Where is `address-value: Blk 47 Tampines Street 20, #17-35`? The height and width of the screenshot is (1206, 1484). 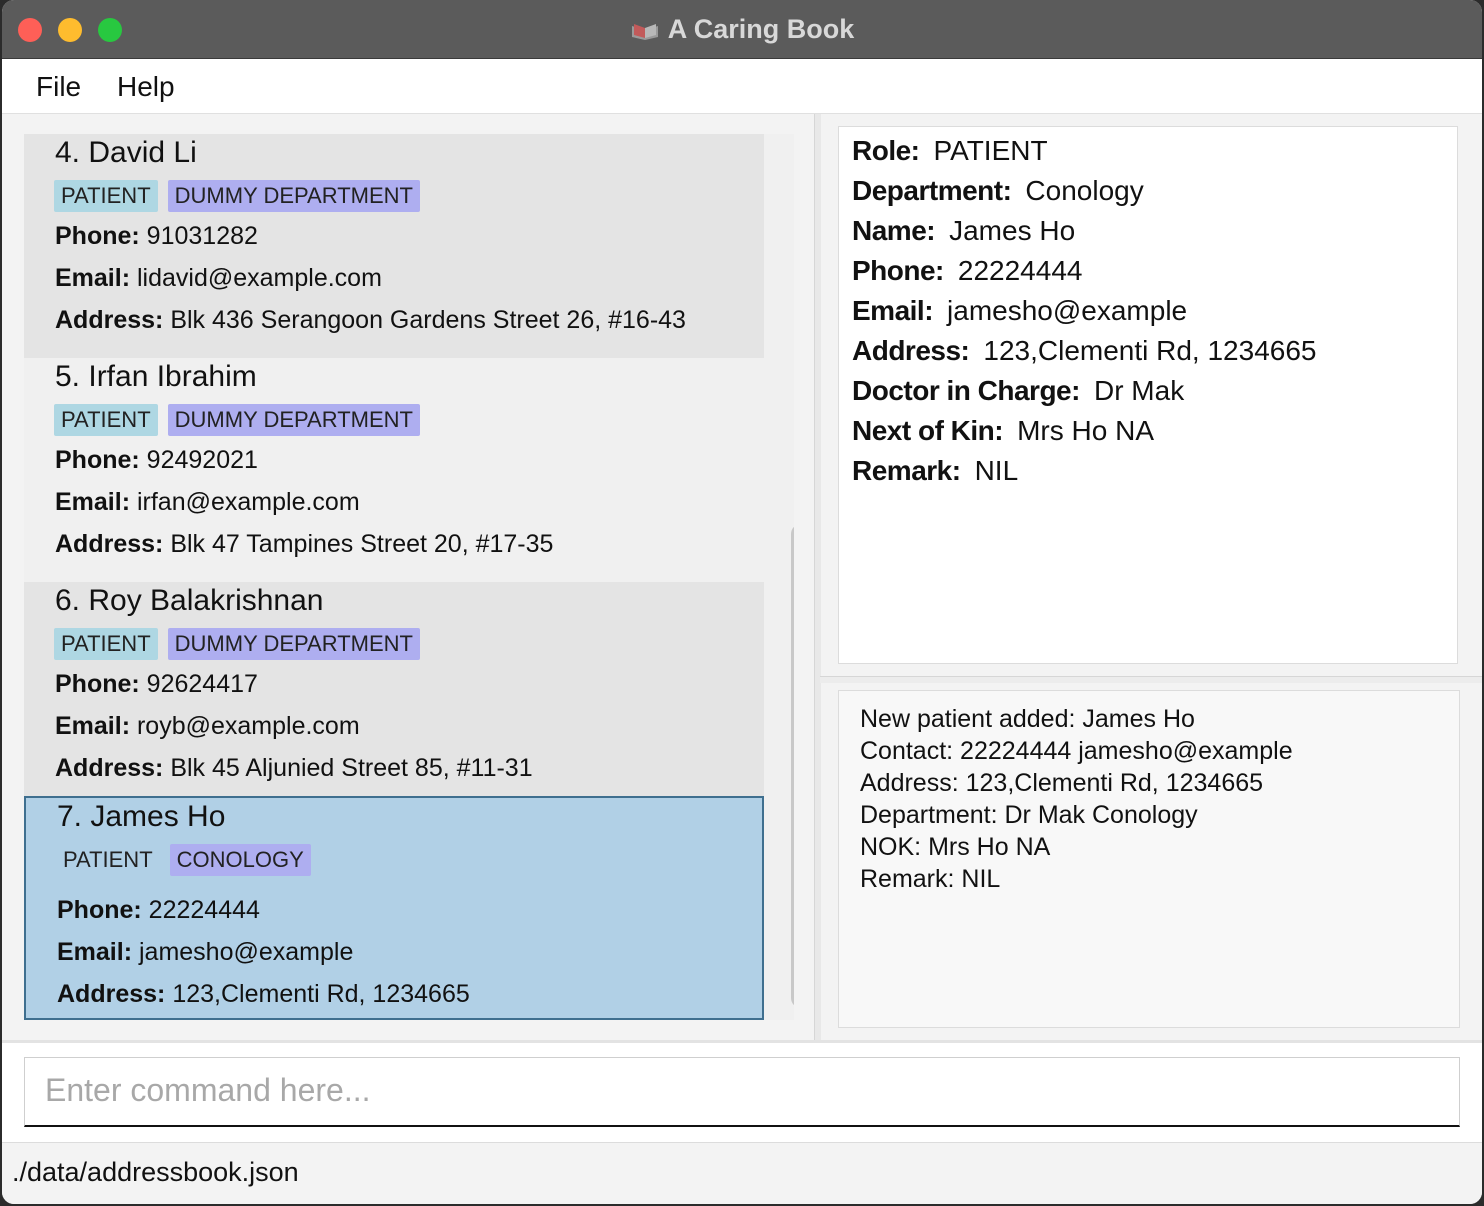 address-value: Blk 47 Tampines Street 20, #17-35 is located at coordinates (362, 544).